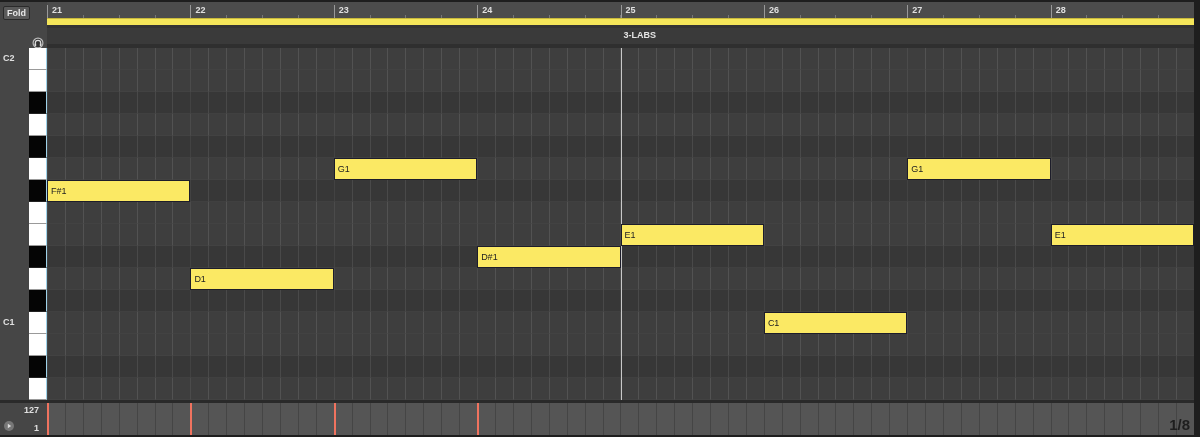 The height and width of the screenshot is (437, 1200). I want to click on locator-label: 3-LABS, so click(638, 35).